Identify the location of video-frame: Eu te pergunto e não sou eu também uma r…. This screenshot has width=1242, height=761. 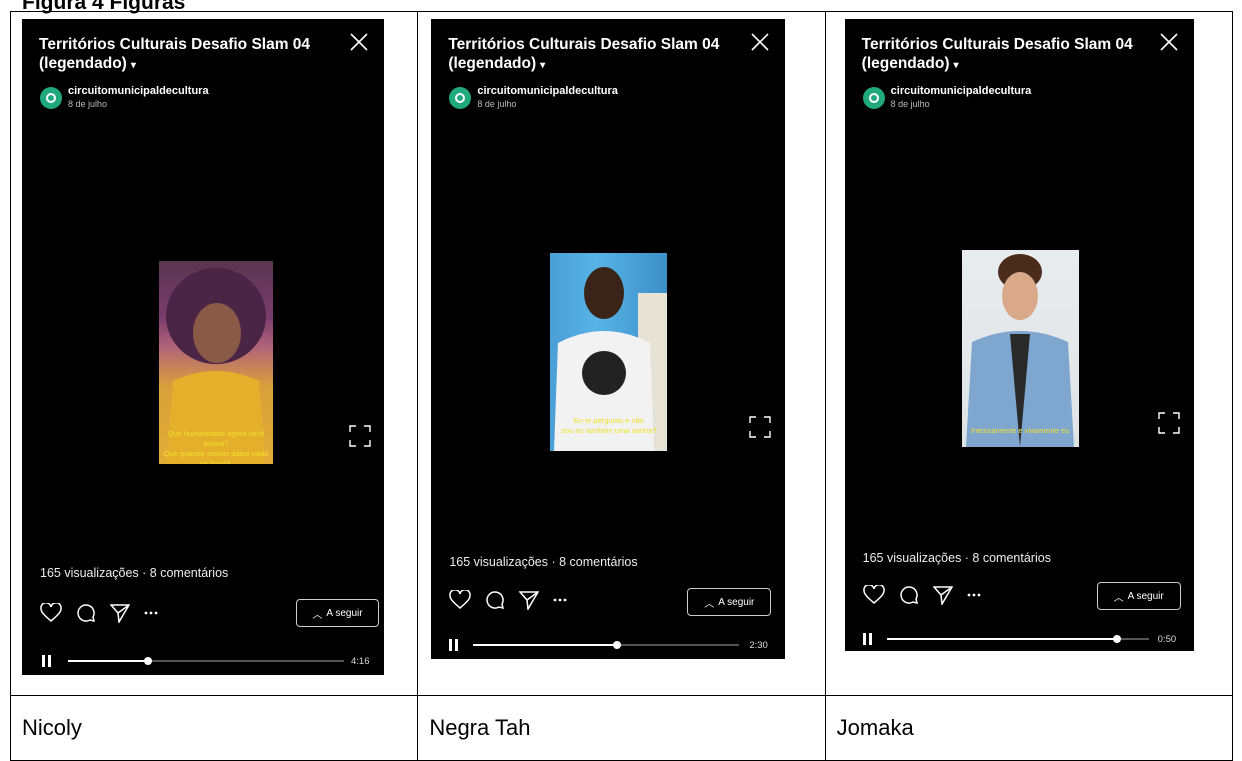
(609, 352).